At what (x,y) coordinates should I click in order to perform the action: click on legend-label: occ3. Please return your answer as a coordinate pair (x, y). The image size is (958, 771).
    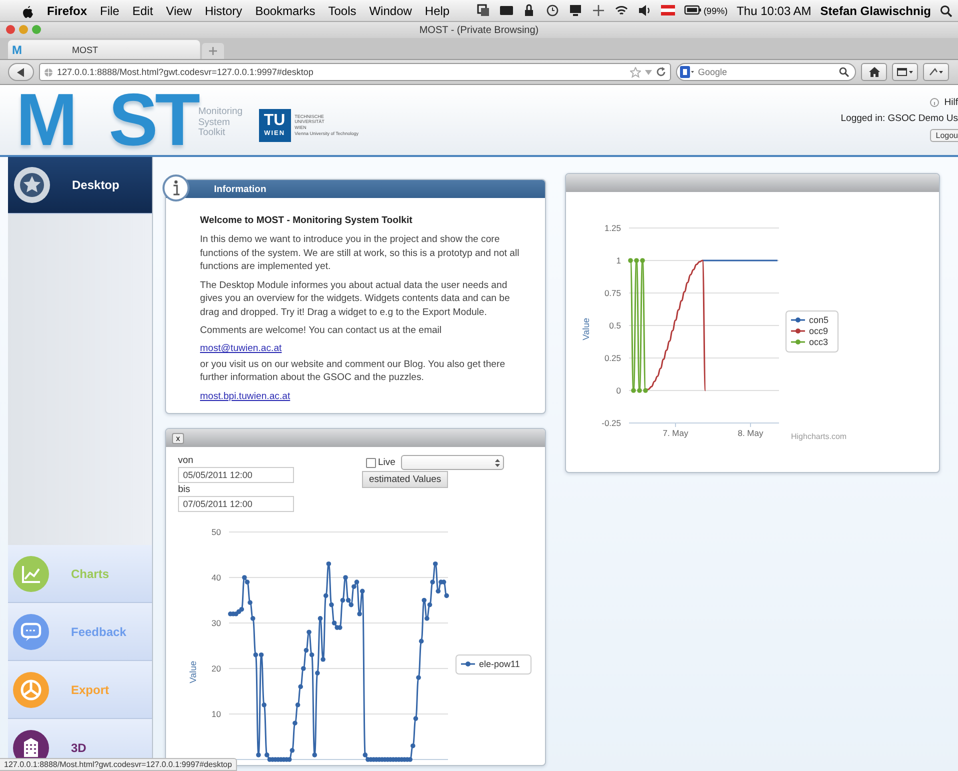
    Looking at the image, I should click on (818, 342).